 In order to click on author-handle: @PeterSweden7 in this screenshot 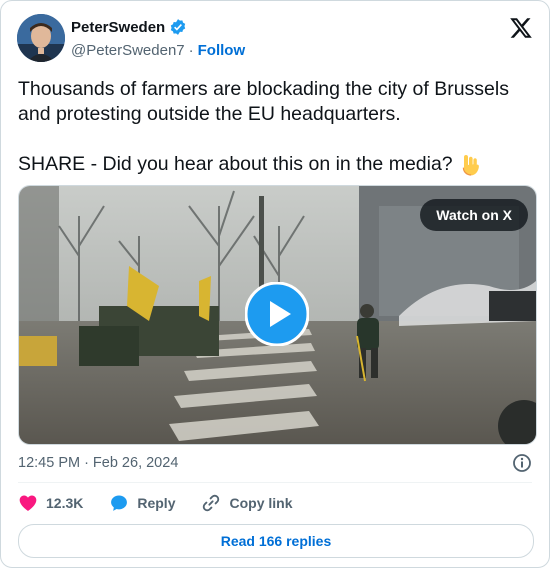, I will do `click(128, 50)`.